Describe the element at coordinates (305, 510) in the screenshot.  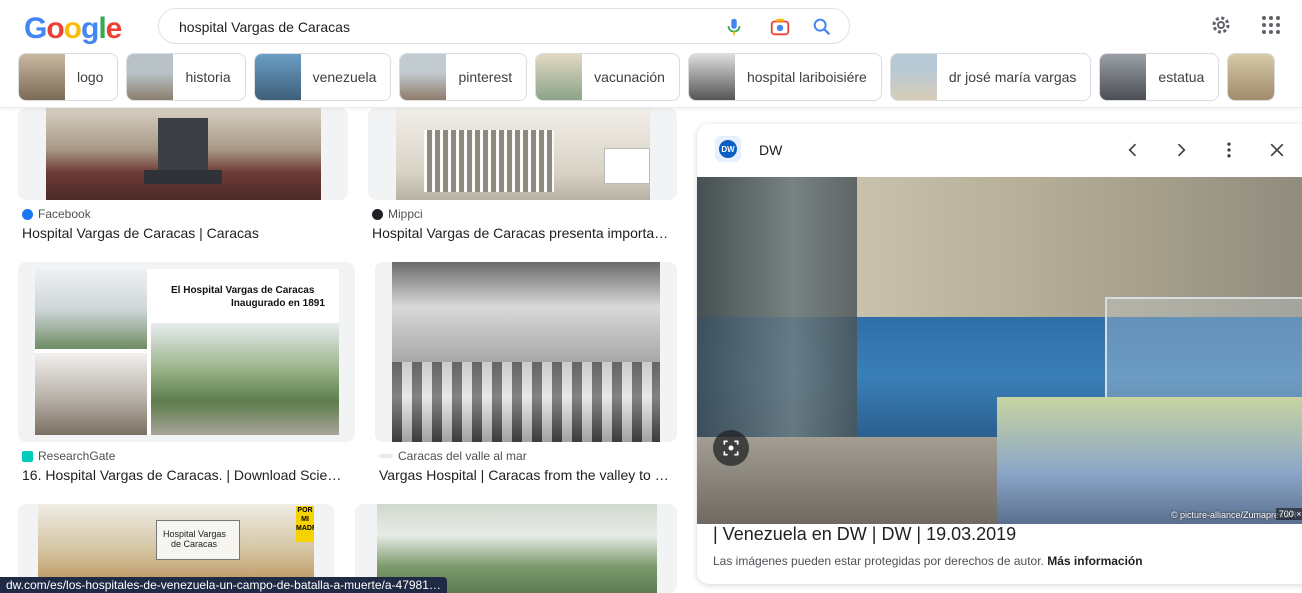
I see `banner-text-1: POR` at that location.